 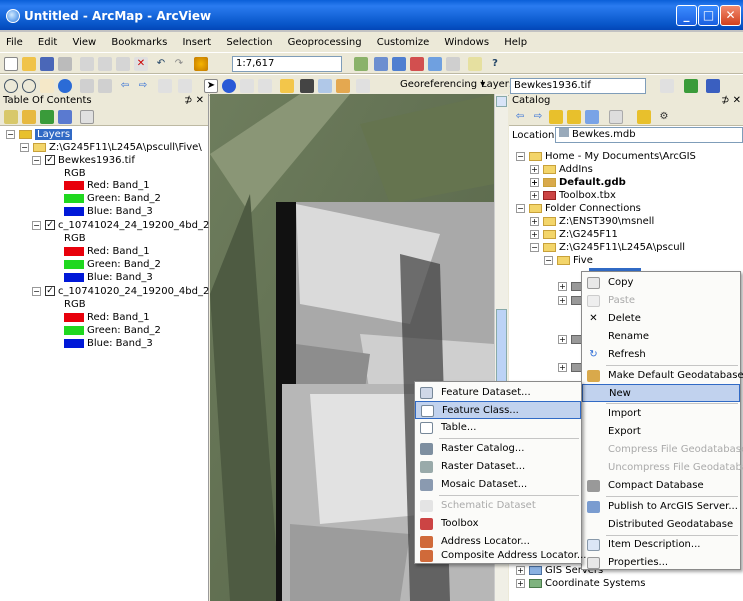 I want to click on select-features-icon, so click(x=165, y=86).